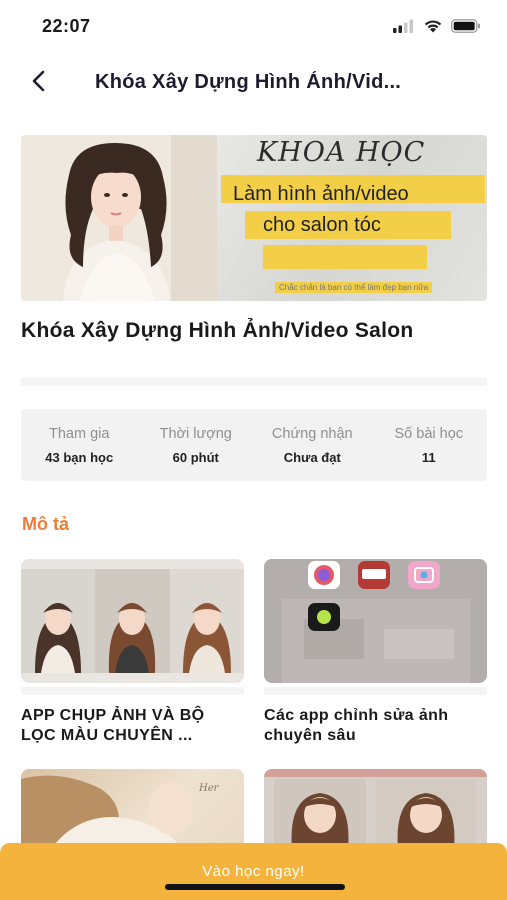 Image resolution: width=507 pixels, height=900 pixels. I want to click on divider, so click(254, 382).